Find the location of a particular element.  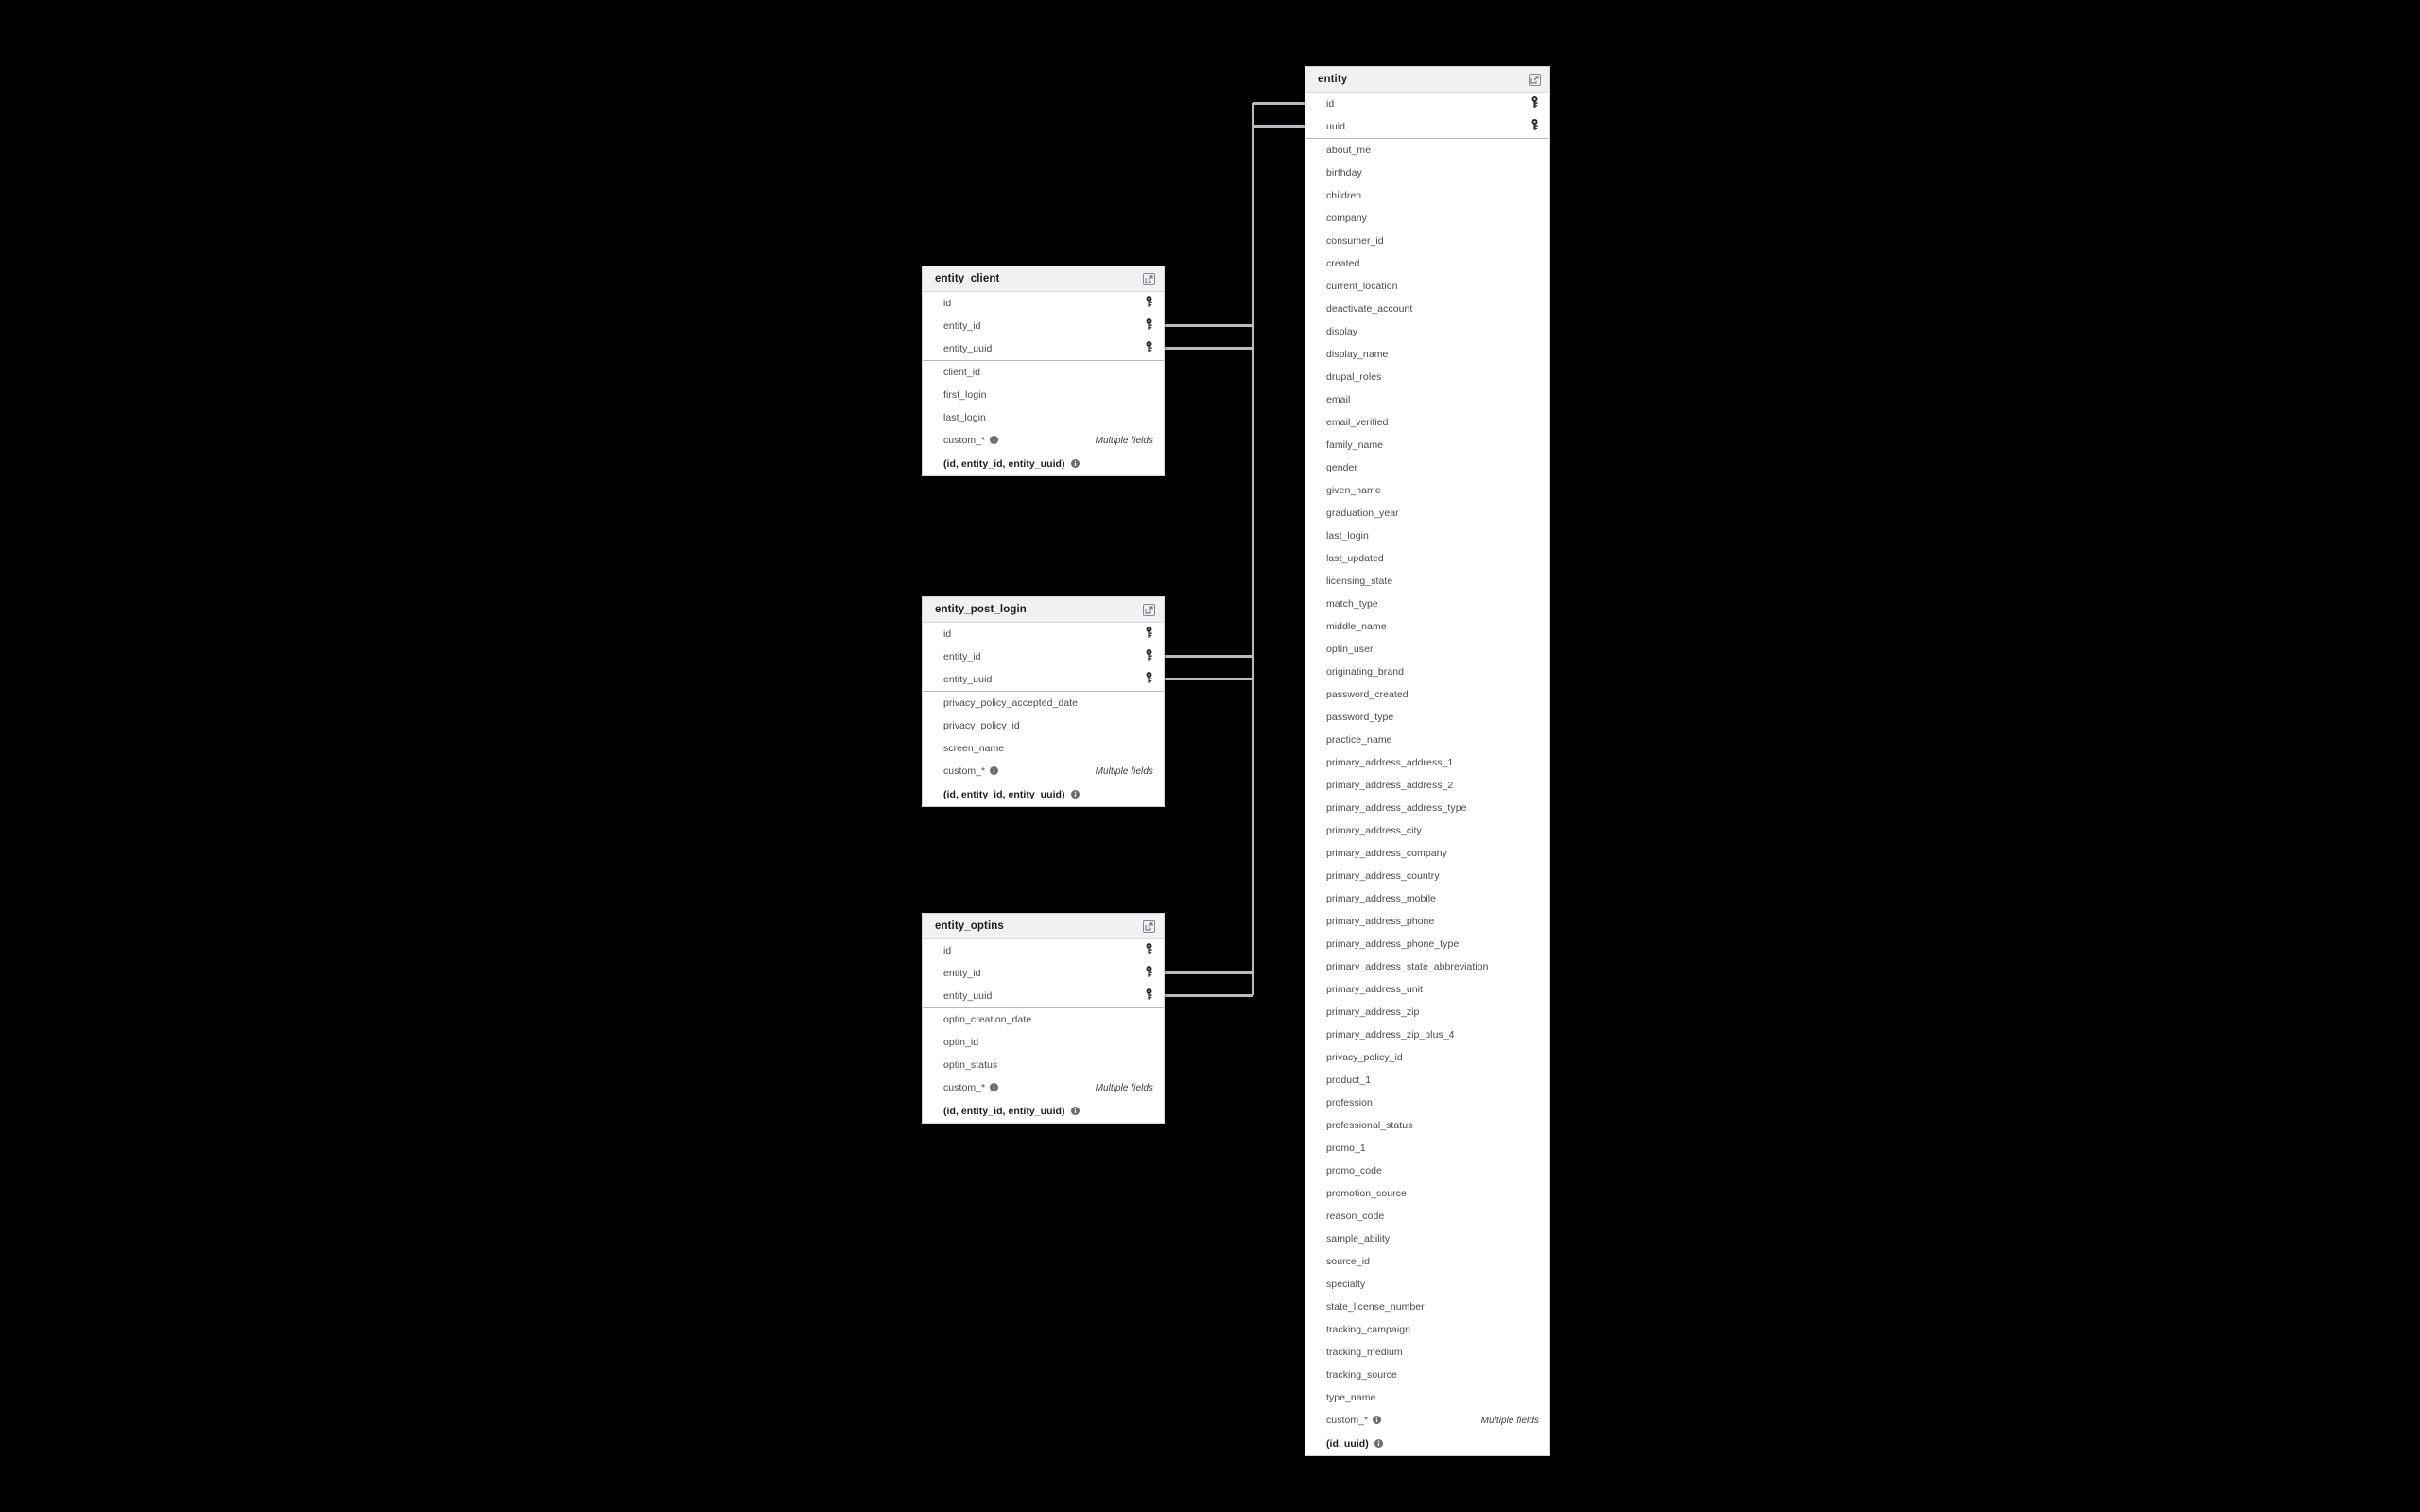

field-row: primary_address_unit is located at coordinates (1427, 989).